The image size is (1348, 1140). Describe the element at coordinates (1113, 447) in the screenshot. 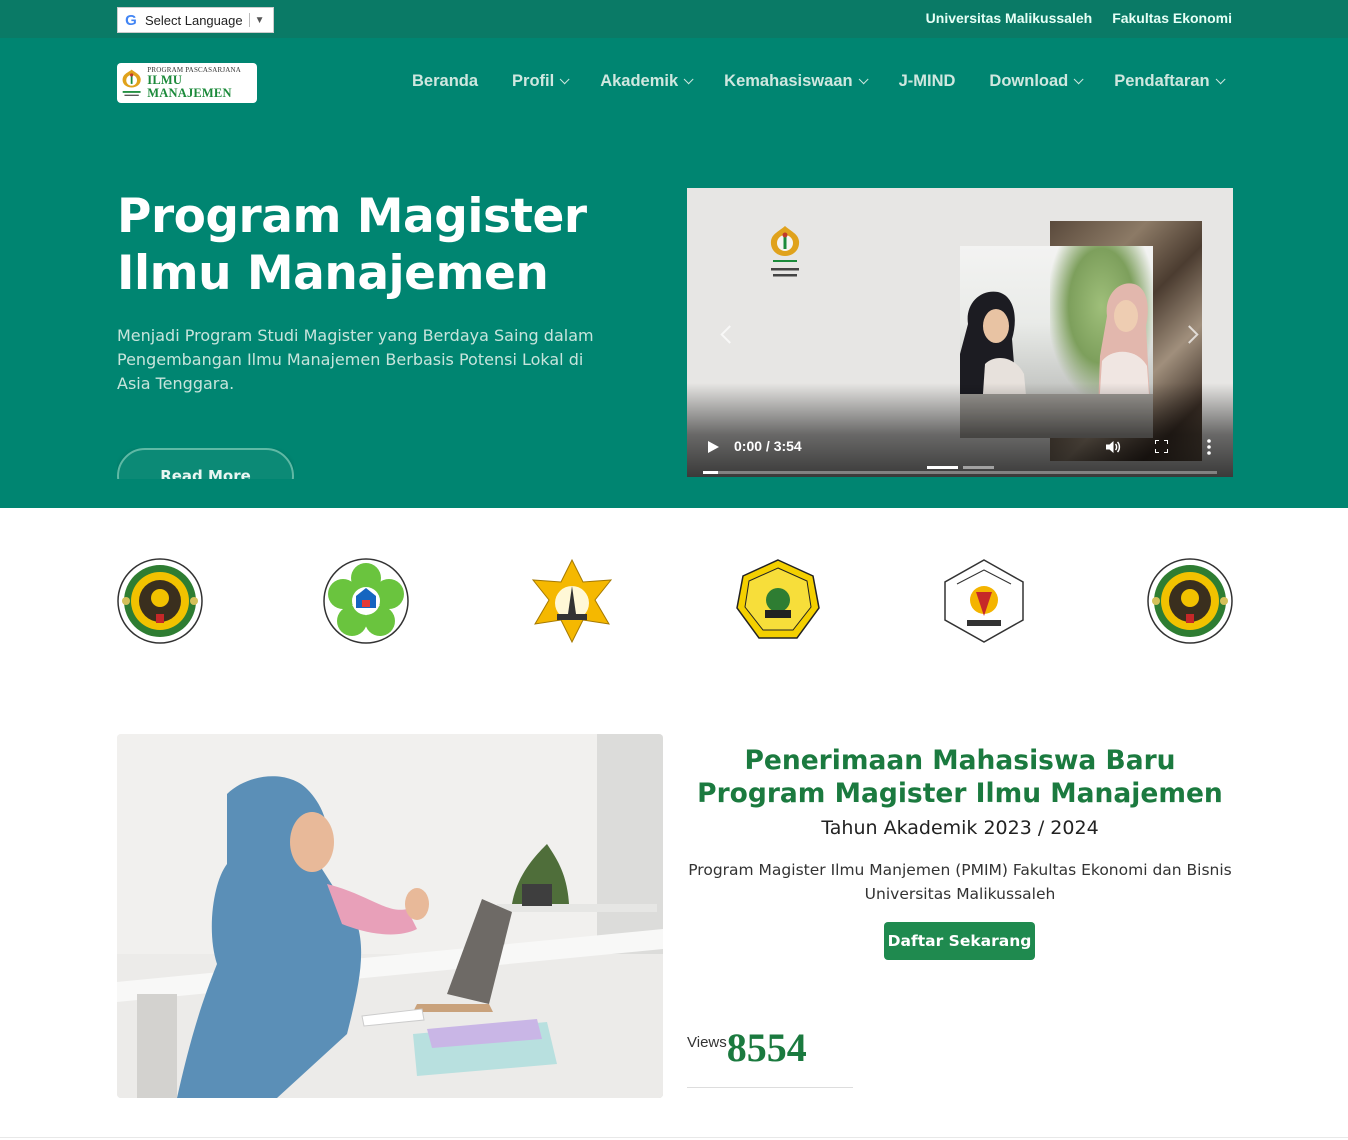

I see `volume-icon` at that location.